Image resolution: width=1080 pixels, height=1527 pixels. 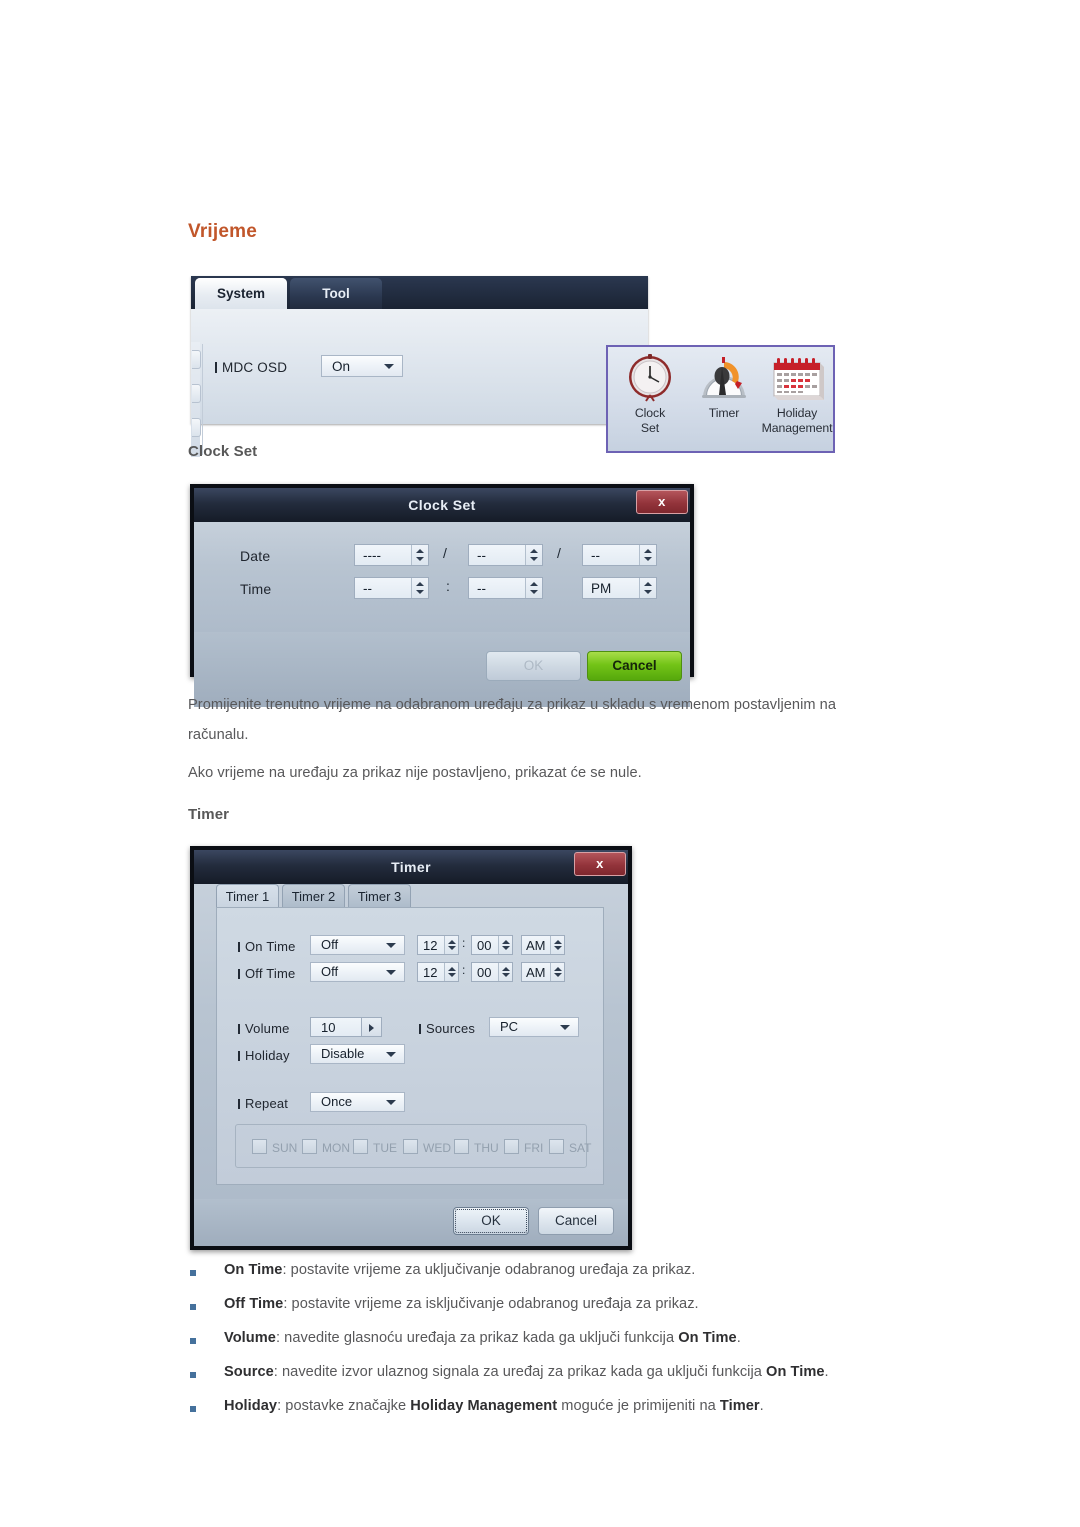 What do you see at coordinates (410, 1146) in the screenshot?
I see `checkbox-wed` at bounding box center [410, 1146].